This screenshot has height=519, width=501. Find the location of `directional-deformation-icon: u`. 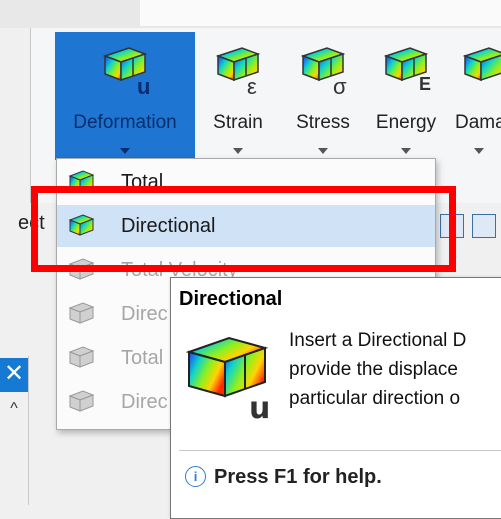

directional-deformation-icon: u is located at coordinates (227, 378).